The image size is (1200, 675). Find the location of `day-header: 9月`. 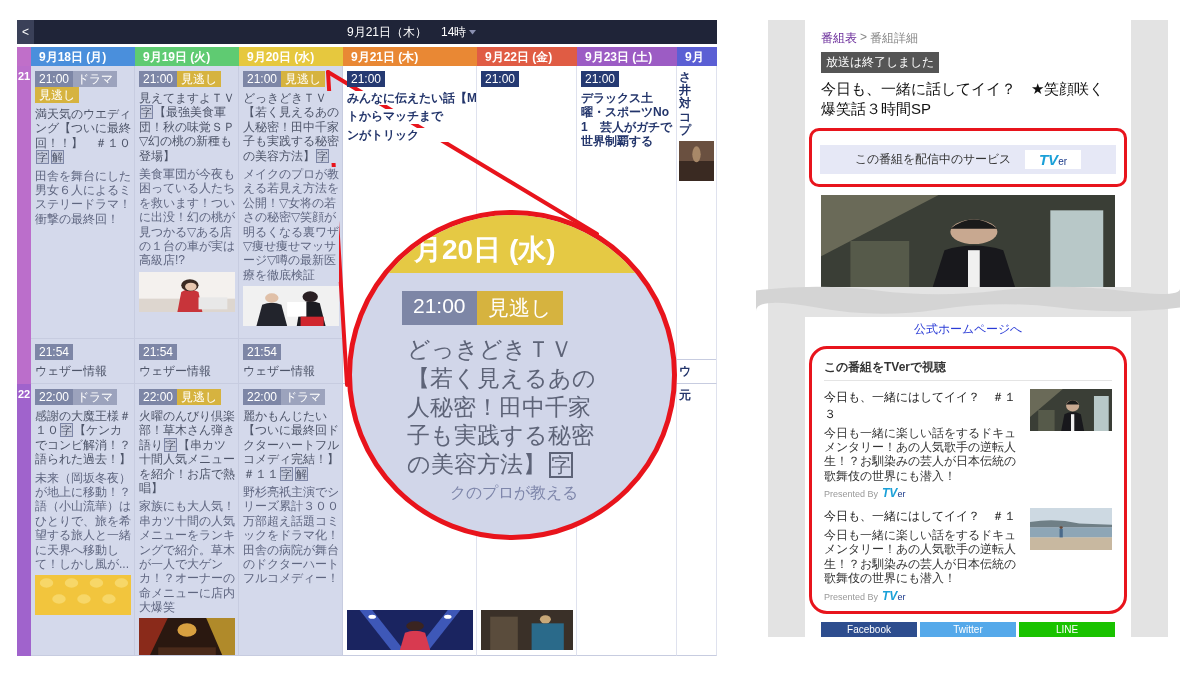

day-header: 9月 is located at coordinates (697, 56).